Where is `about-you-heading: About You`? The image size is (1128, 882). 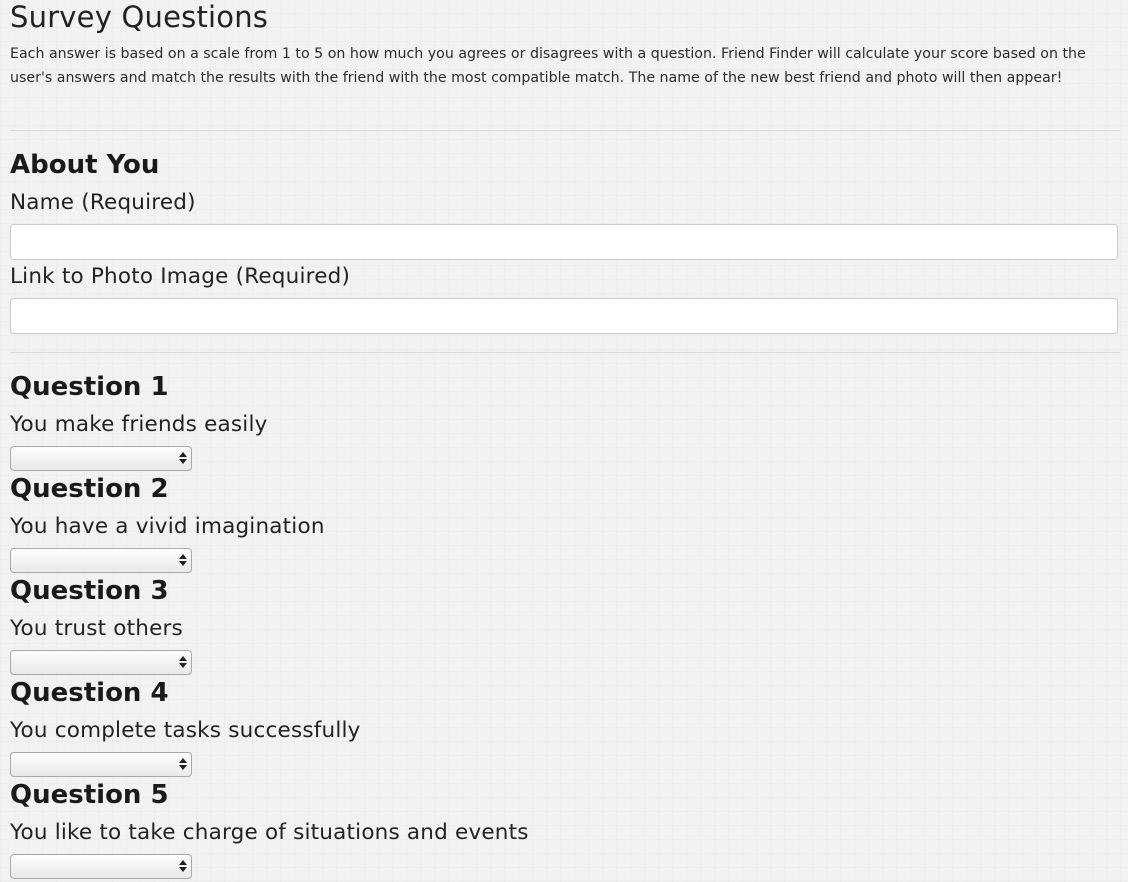
about-you-heading: About You is located at coordinates (85, 165).